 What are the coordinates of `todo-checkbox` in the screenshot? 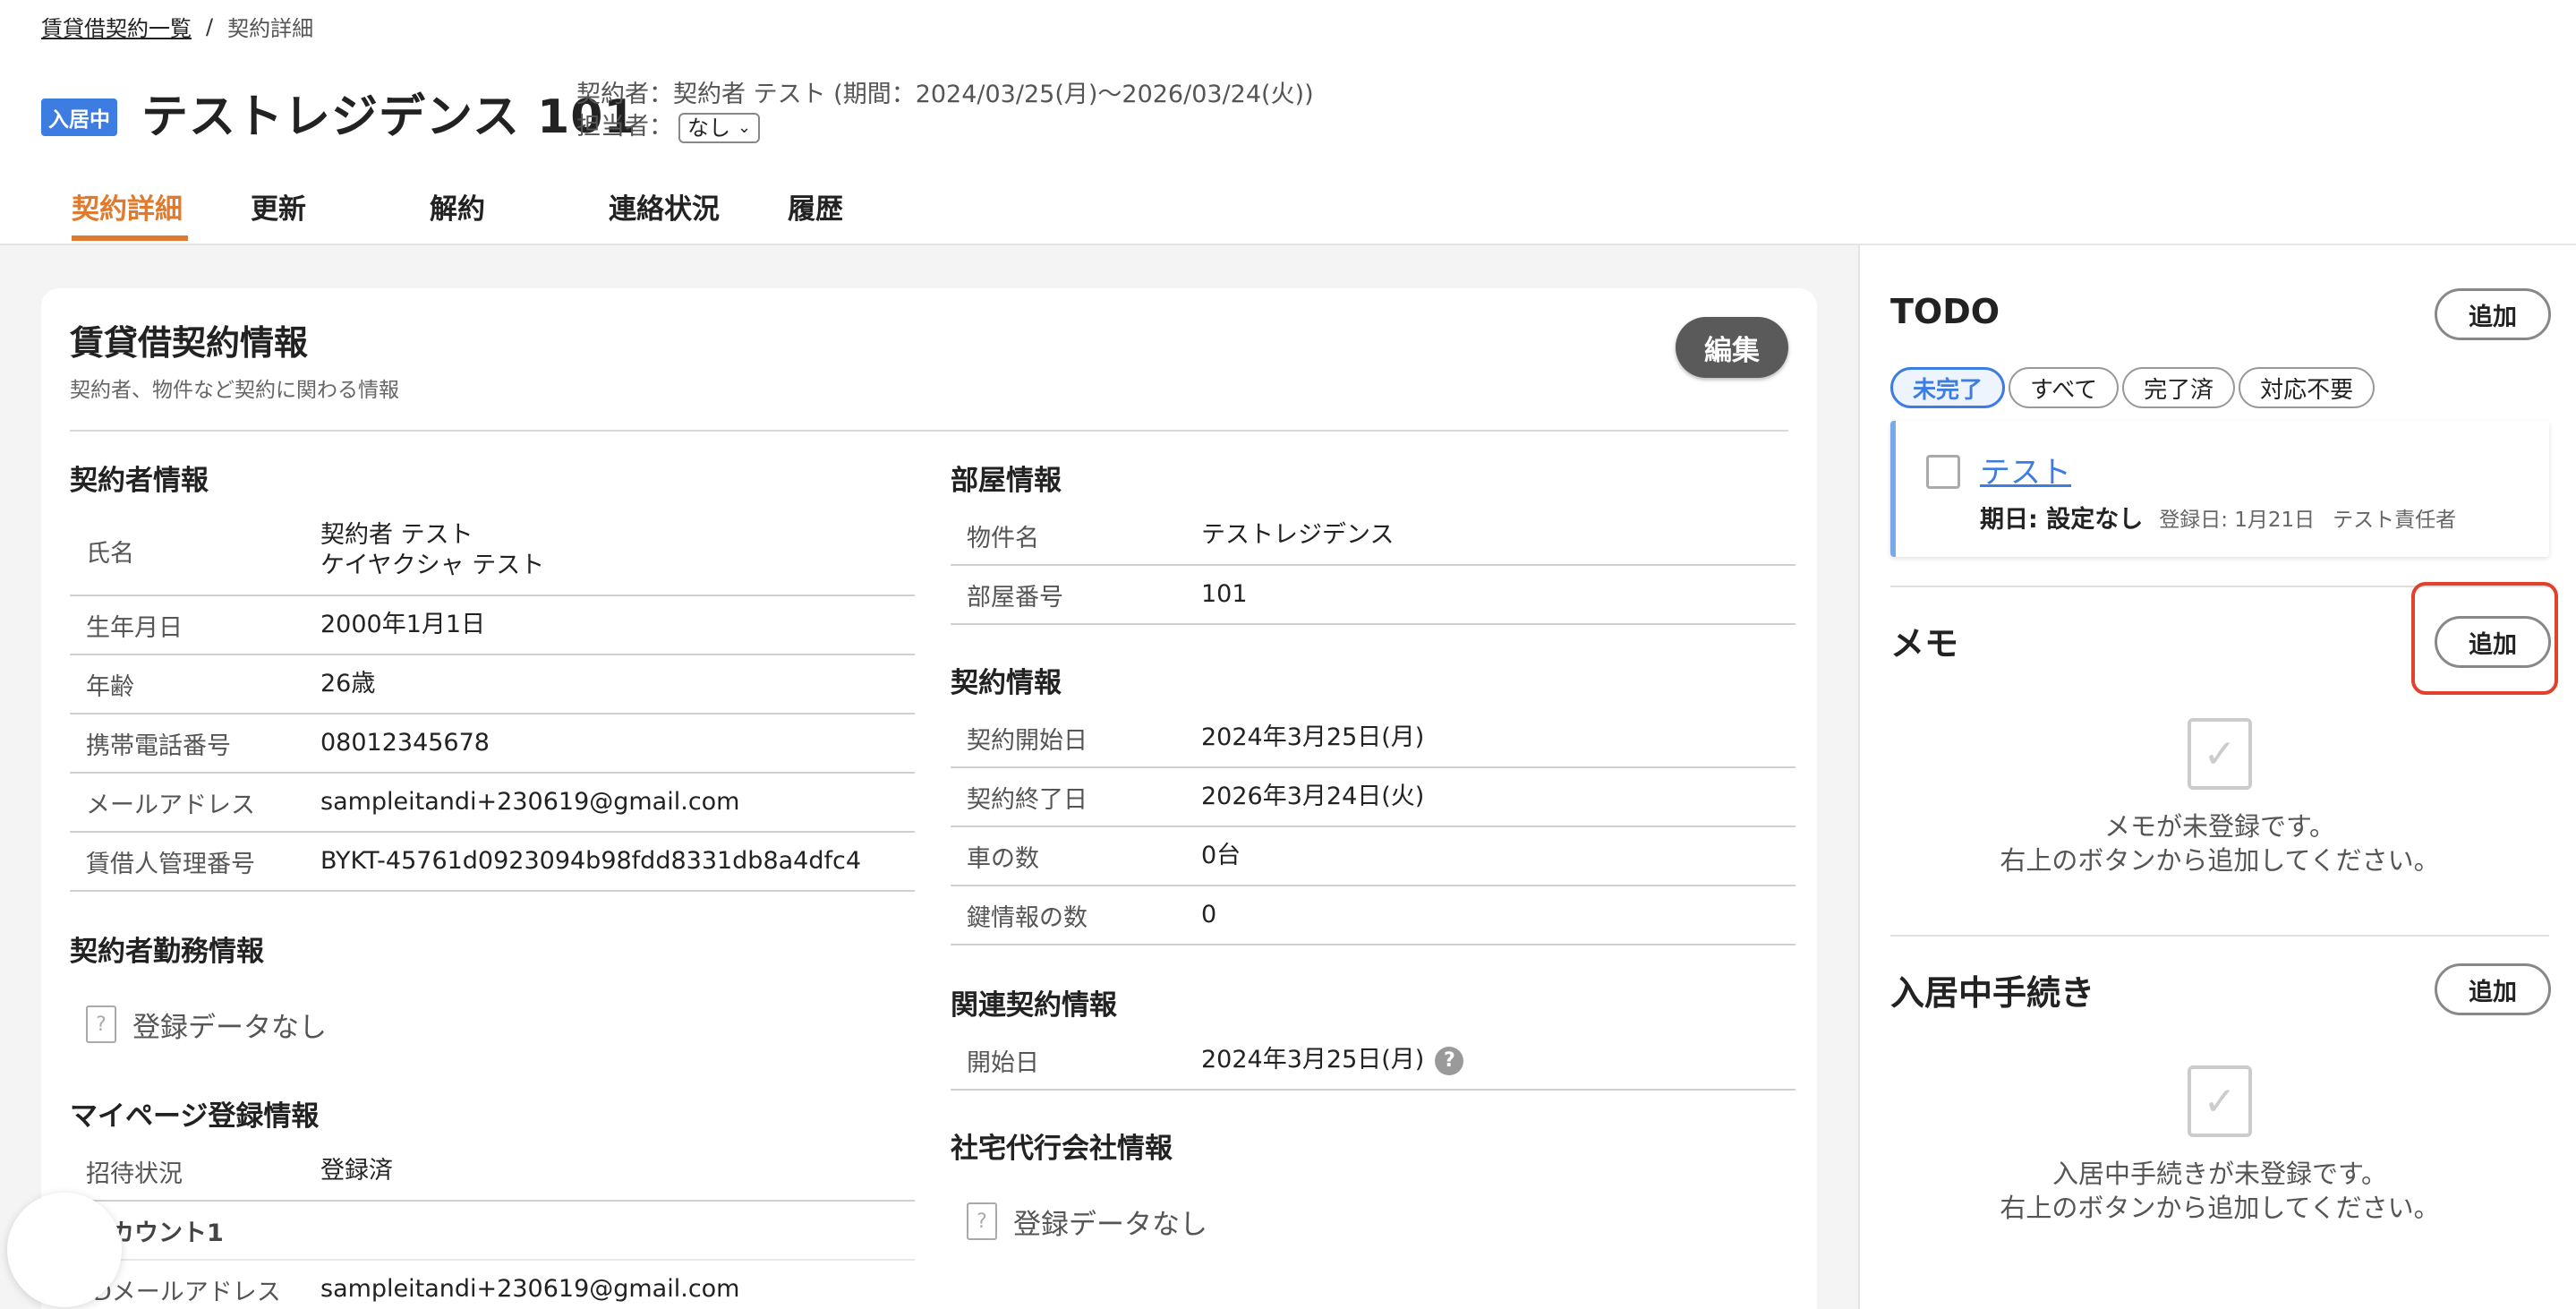 It's located at (1943, 472).